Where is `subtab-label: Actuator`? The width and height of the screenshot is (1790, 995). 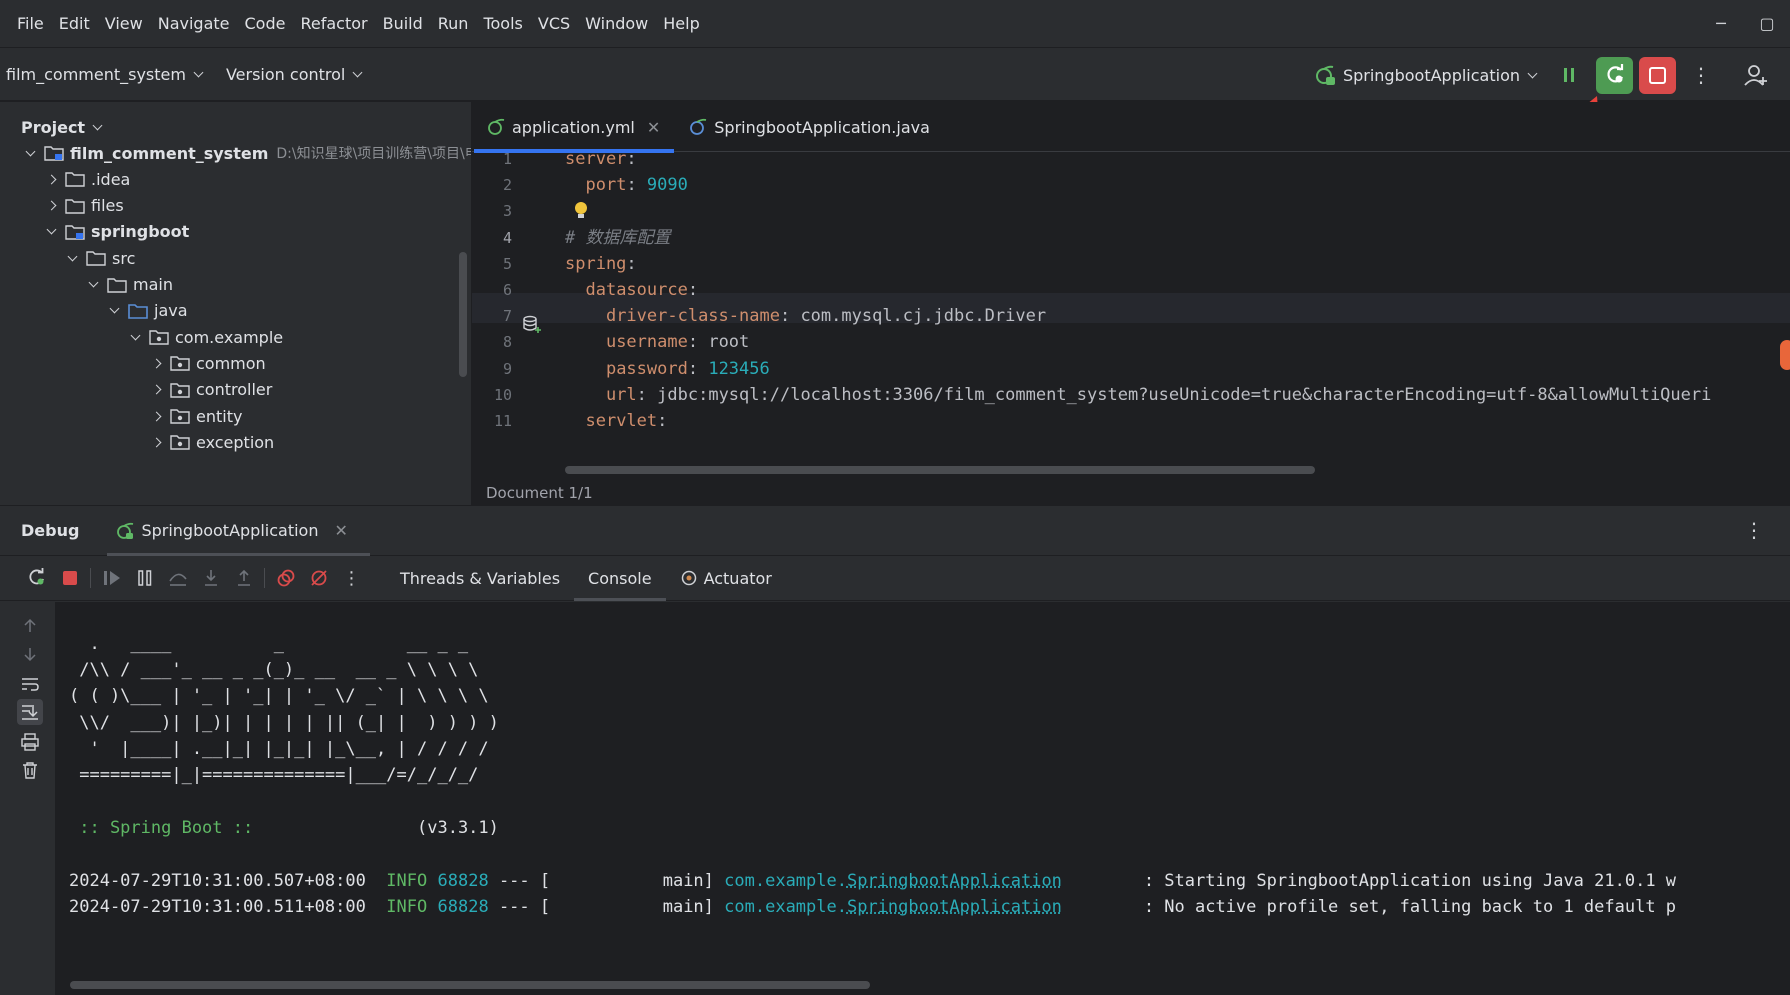 subtab-label: Actuator is located at coordinates (738, 578).